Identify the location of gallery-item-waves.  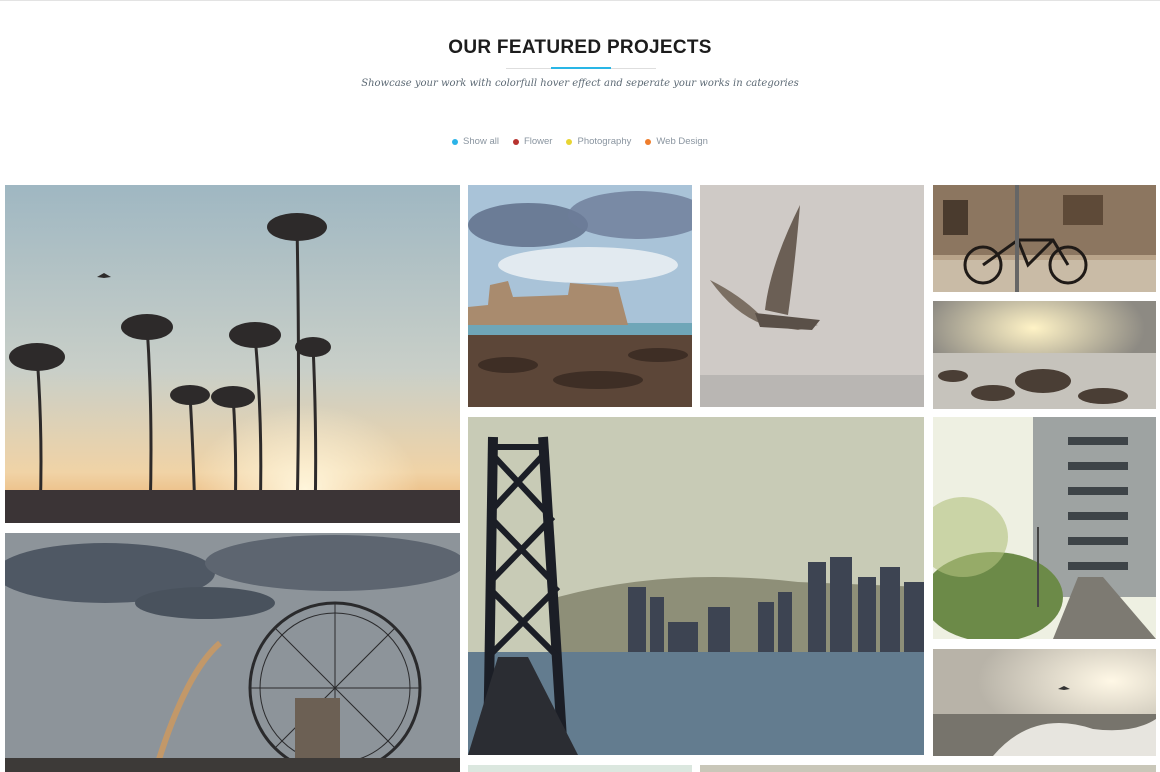
(1044, 702).